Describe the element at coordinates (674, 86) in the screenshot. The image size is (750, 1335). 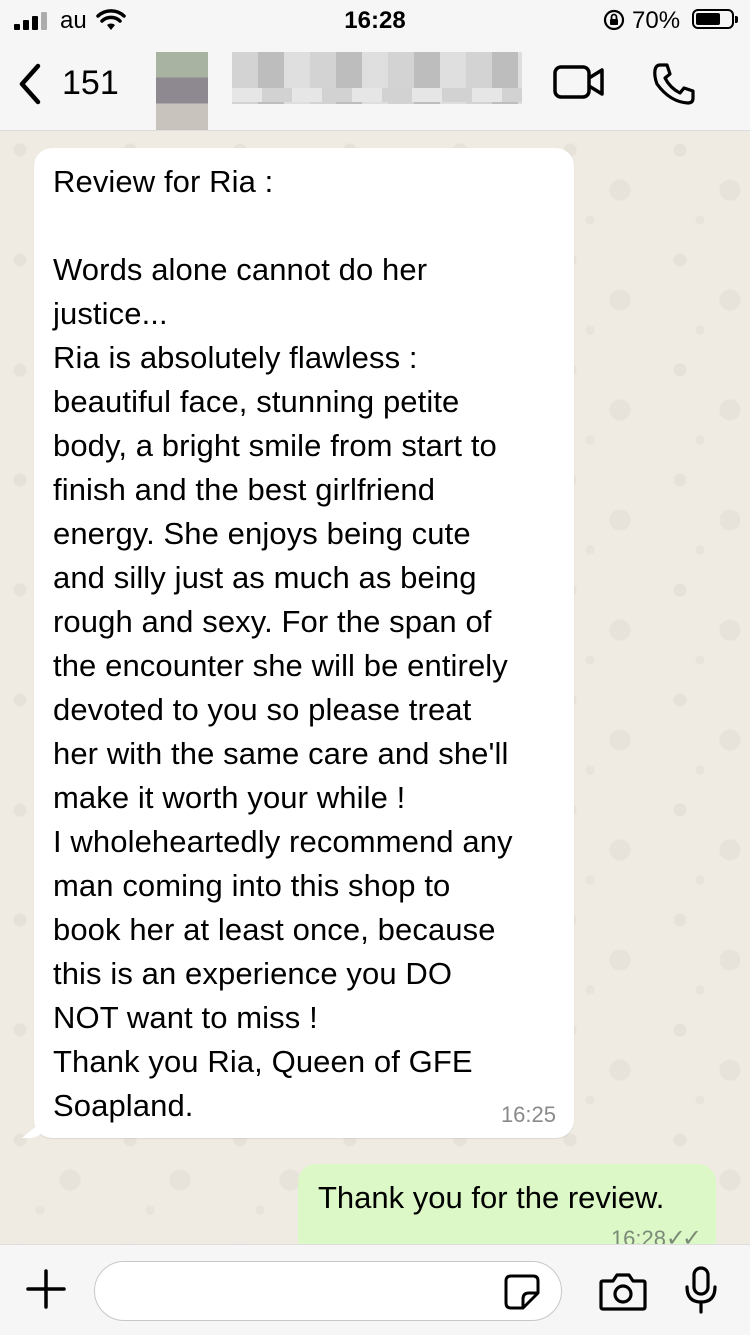
I see `phone-icon` at that location.